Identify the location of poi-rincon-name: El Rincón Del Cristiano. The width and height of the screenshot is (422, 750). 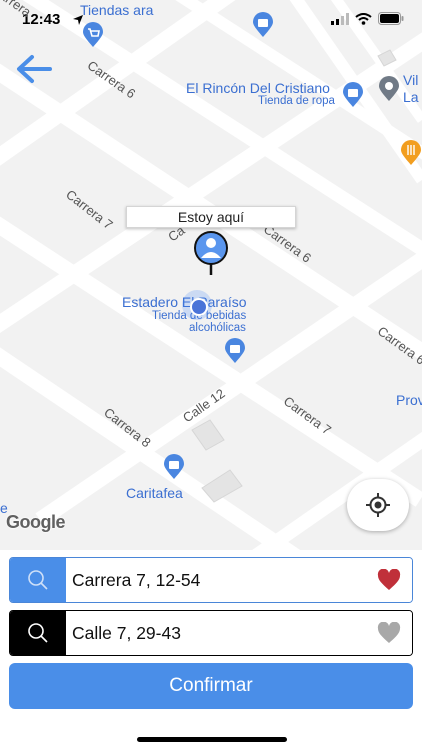
(258, 88).